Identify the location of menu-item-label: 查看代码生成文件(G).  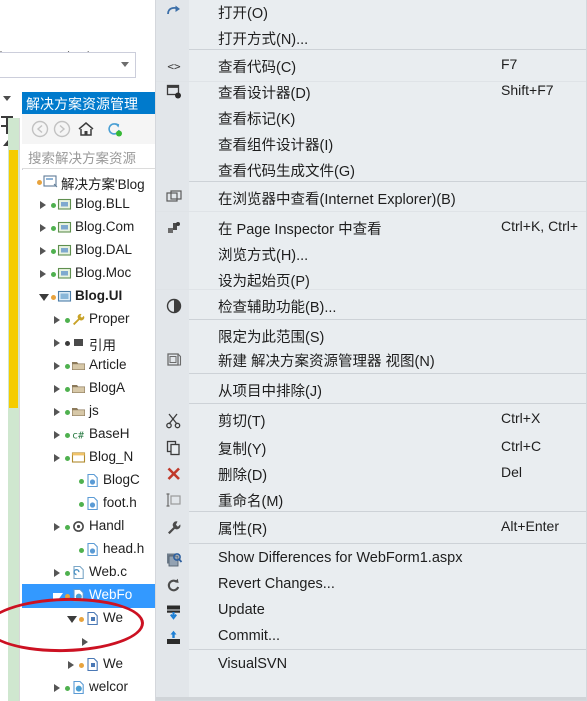
(286, 172).